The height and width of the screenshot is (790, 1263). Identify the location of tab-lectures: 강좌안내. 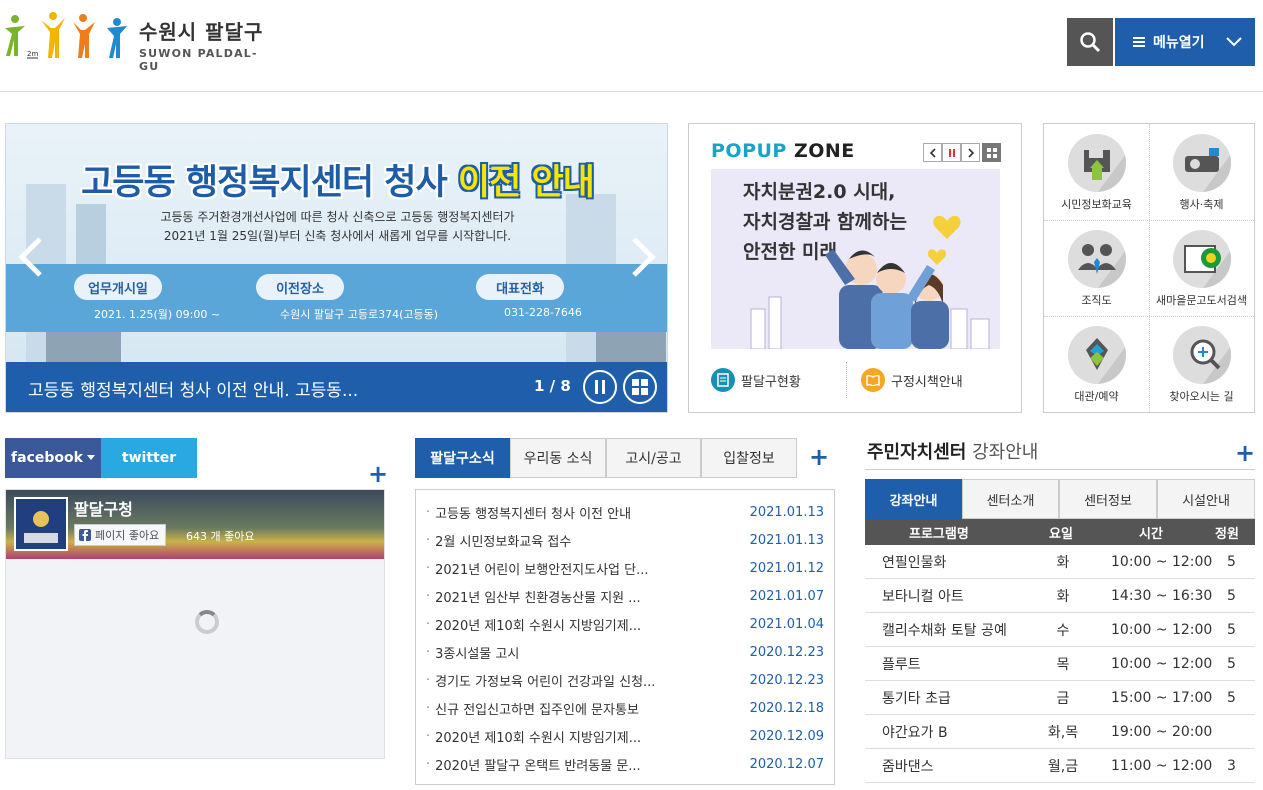
(913, 499).